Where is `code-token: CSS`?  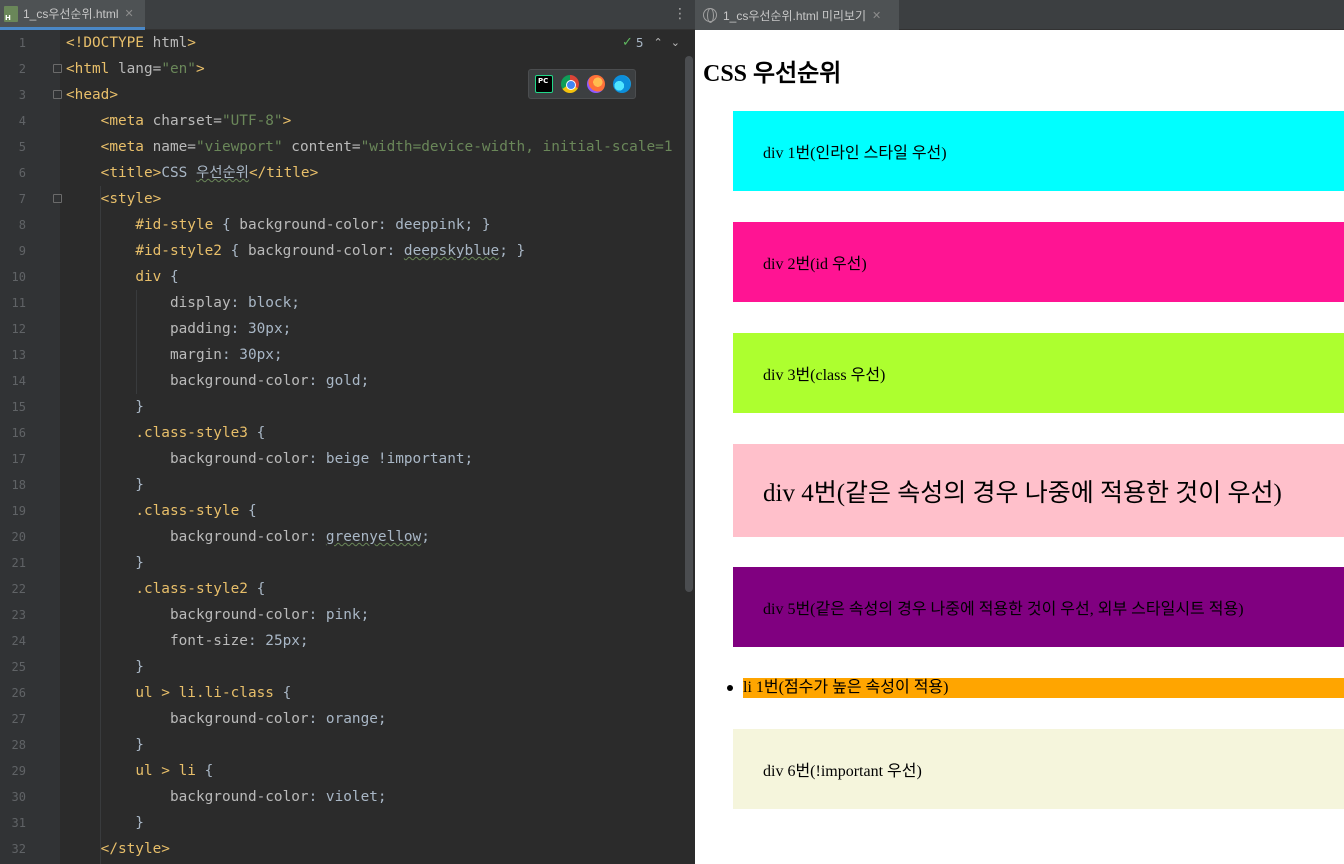
code-token: CSS is located at coordinates (178, 173).